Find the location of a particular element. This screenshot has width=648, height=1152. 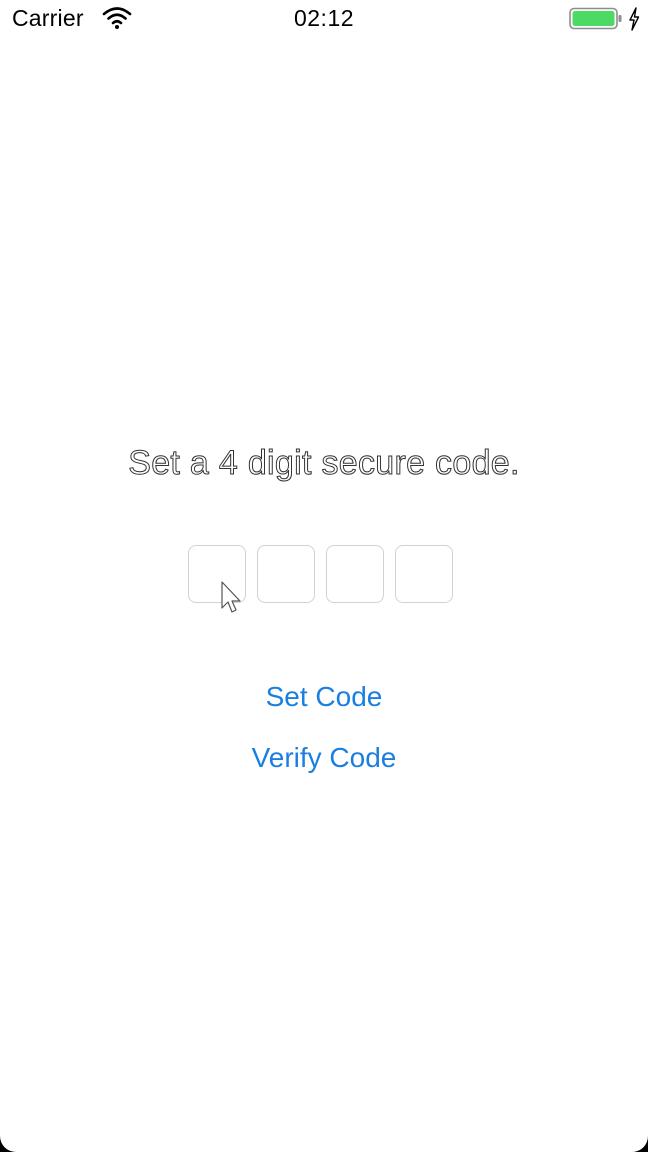

battery-icon is located at coordinates (596, 21).